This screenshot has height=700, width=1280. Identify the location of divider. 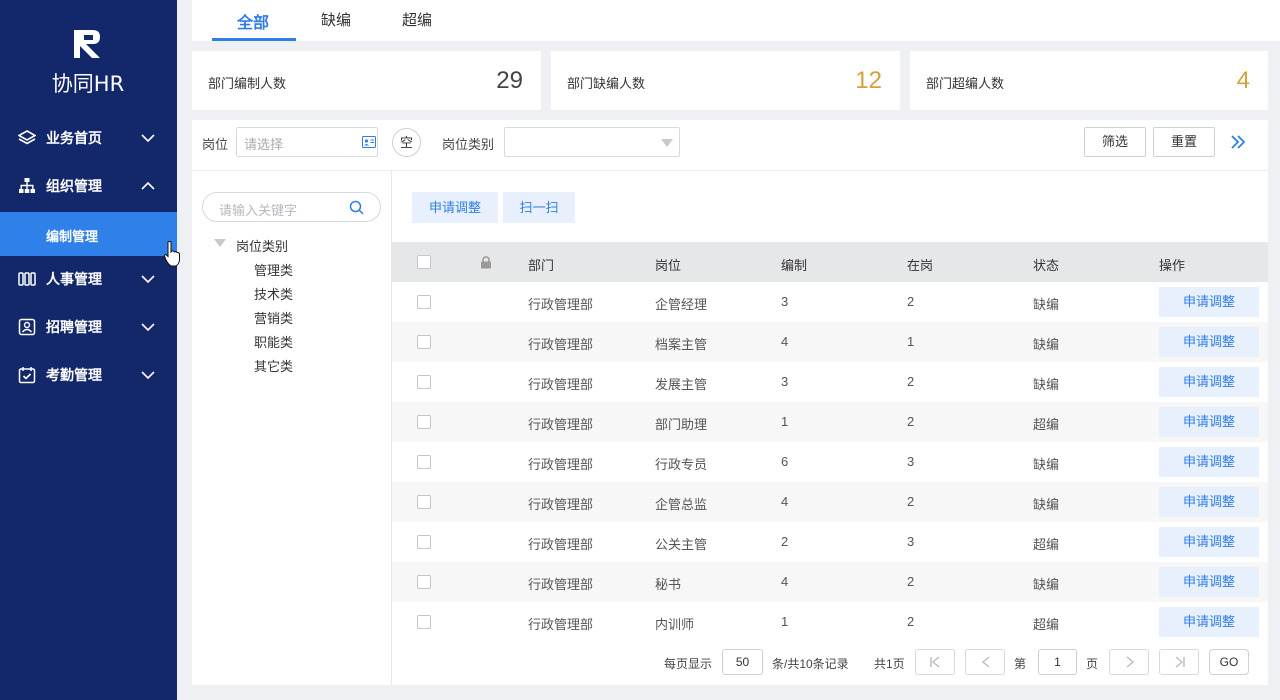
(730, 170).